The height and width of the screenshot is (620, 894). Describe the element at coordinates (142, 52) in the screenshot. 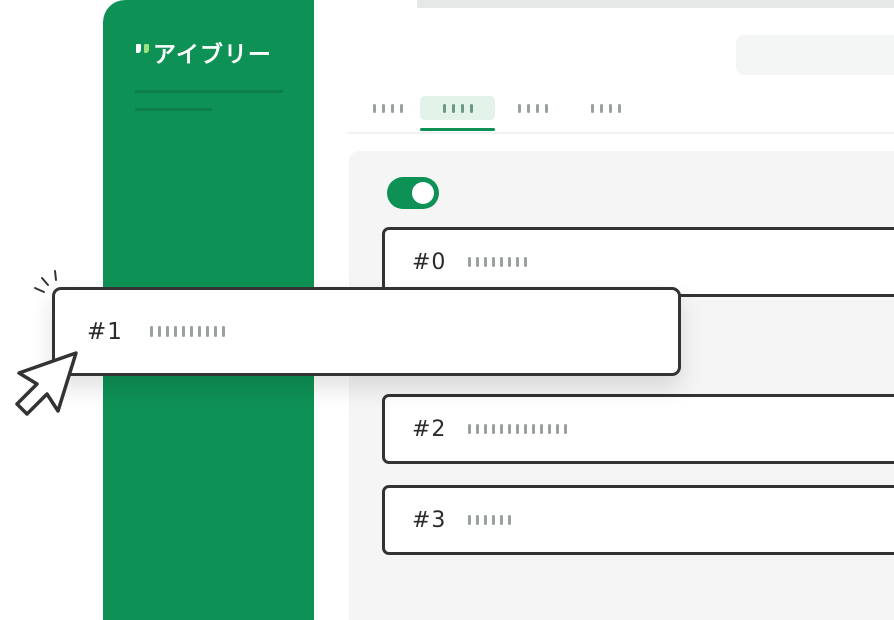

I see `logo-mark-icon` at that location.